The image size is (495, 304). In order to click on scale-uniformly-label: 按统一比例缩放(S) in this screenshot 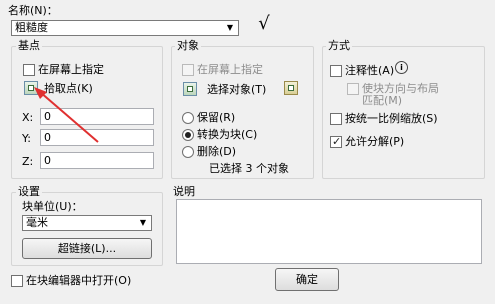, I will do `click(391, 118)`.